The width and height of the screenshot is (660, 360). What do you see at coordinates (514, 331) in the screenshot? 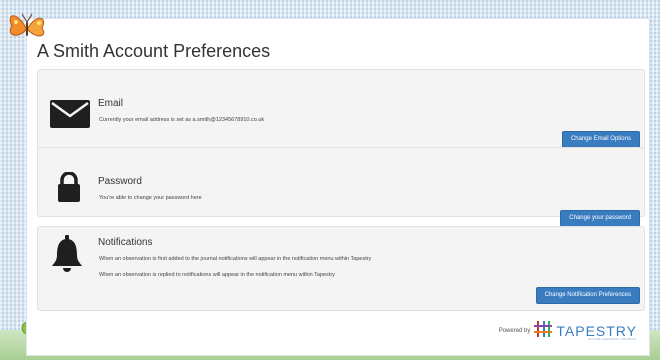
I see `powered-by-label: Powered by` at bounding box center [514, 331].